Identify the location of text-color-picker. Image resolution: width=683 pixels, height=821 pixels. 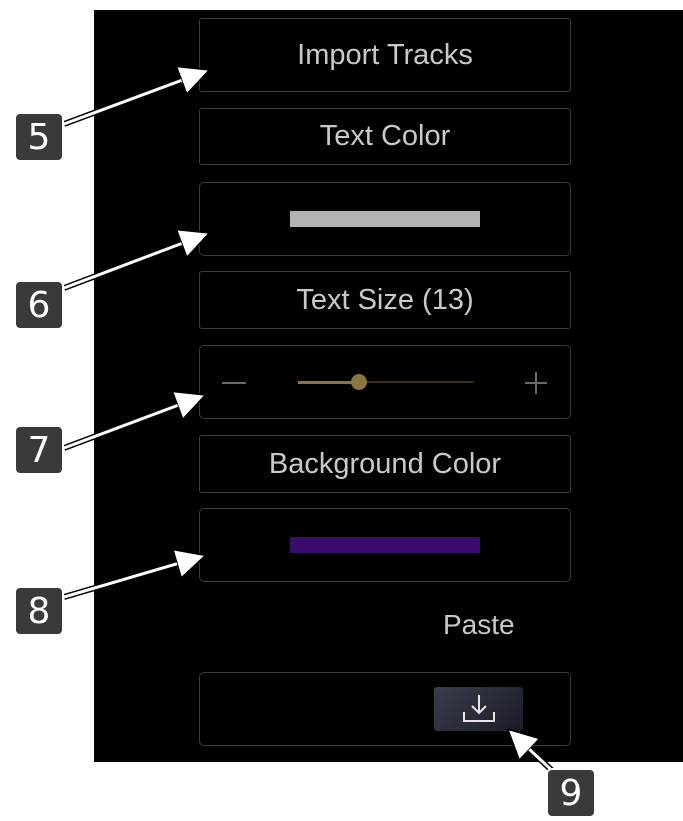
(385, 219).